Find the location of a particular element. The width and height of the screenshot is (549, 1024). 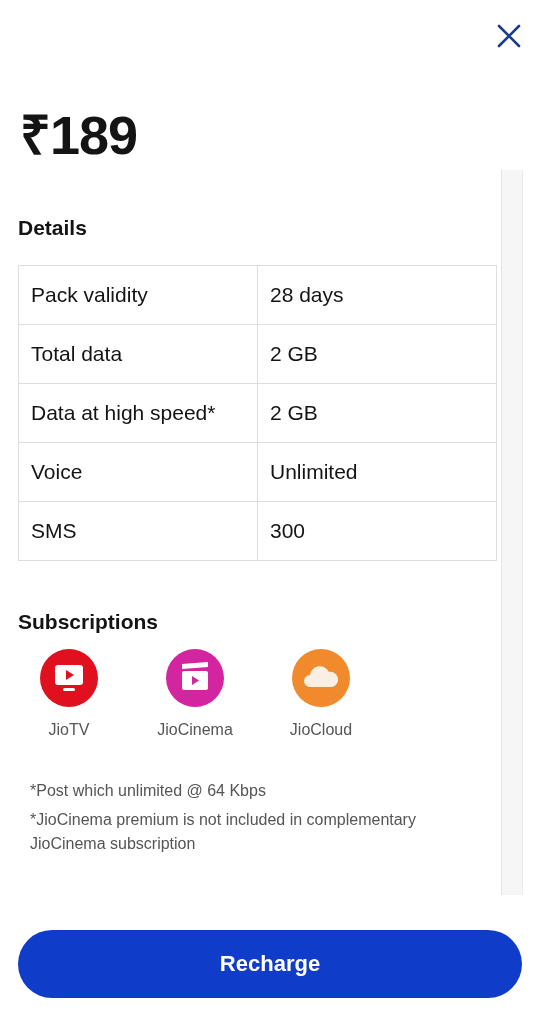

close-icon is located at coordinates (509, 36).